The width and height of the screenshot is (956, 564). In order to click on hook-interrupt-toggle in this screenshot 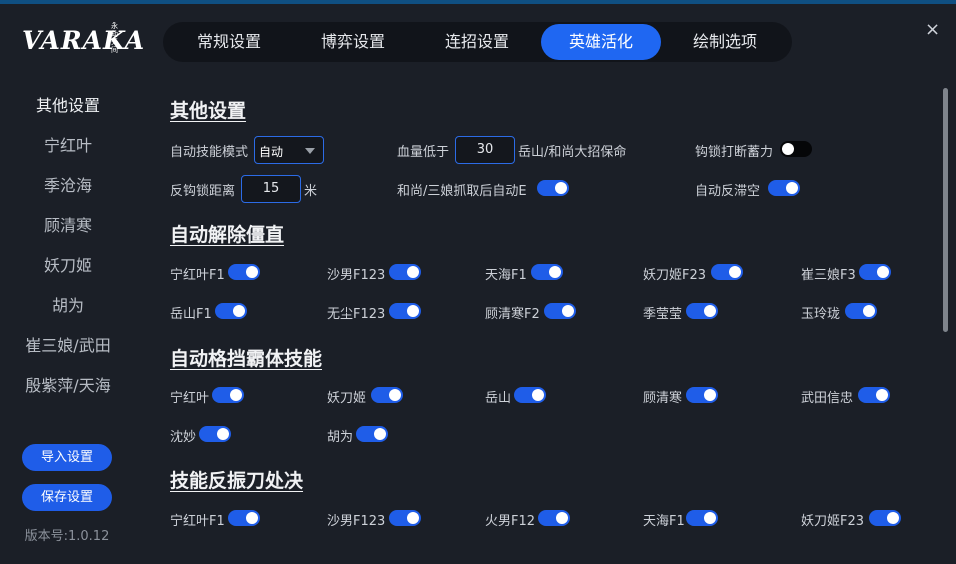, I will do `click(796, 149)`.